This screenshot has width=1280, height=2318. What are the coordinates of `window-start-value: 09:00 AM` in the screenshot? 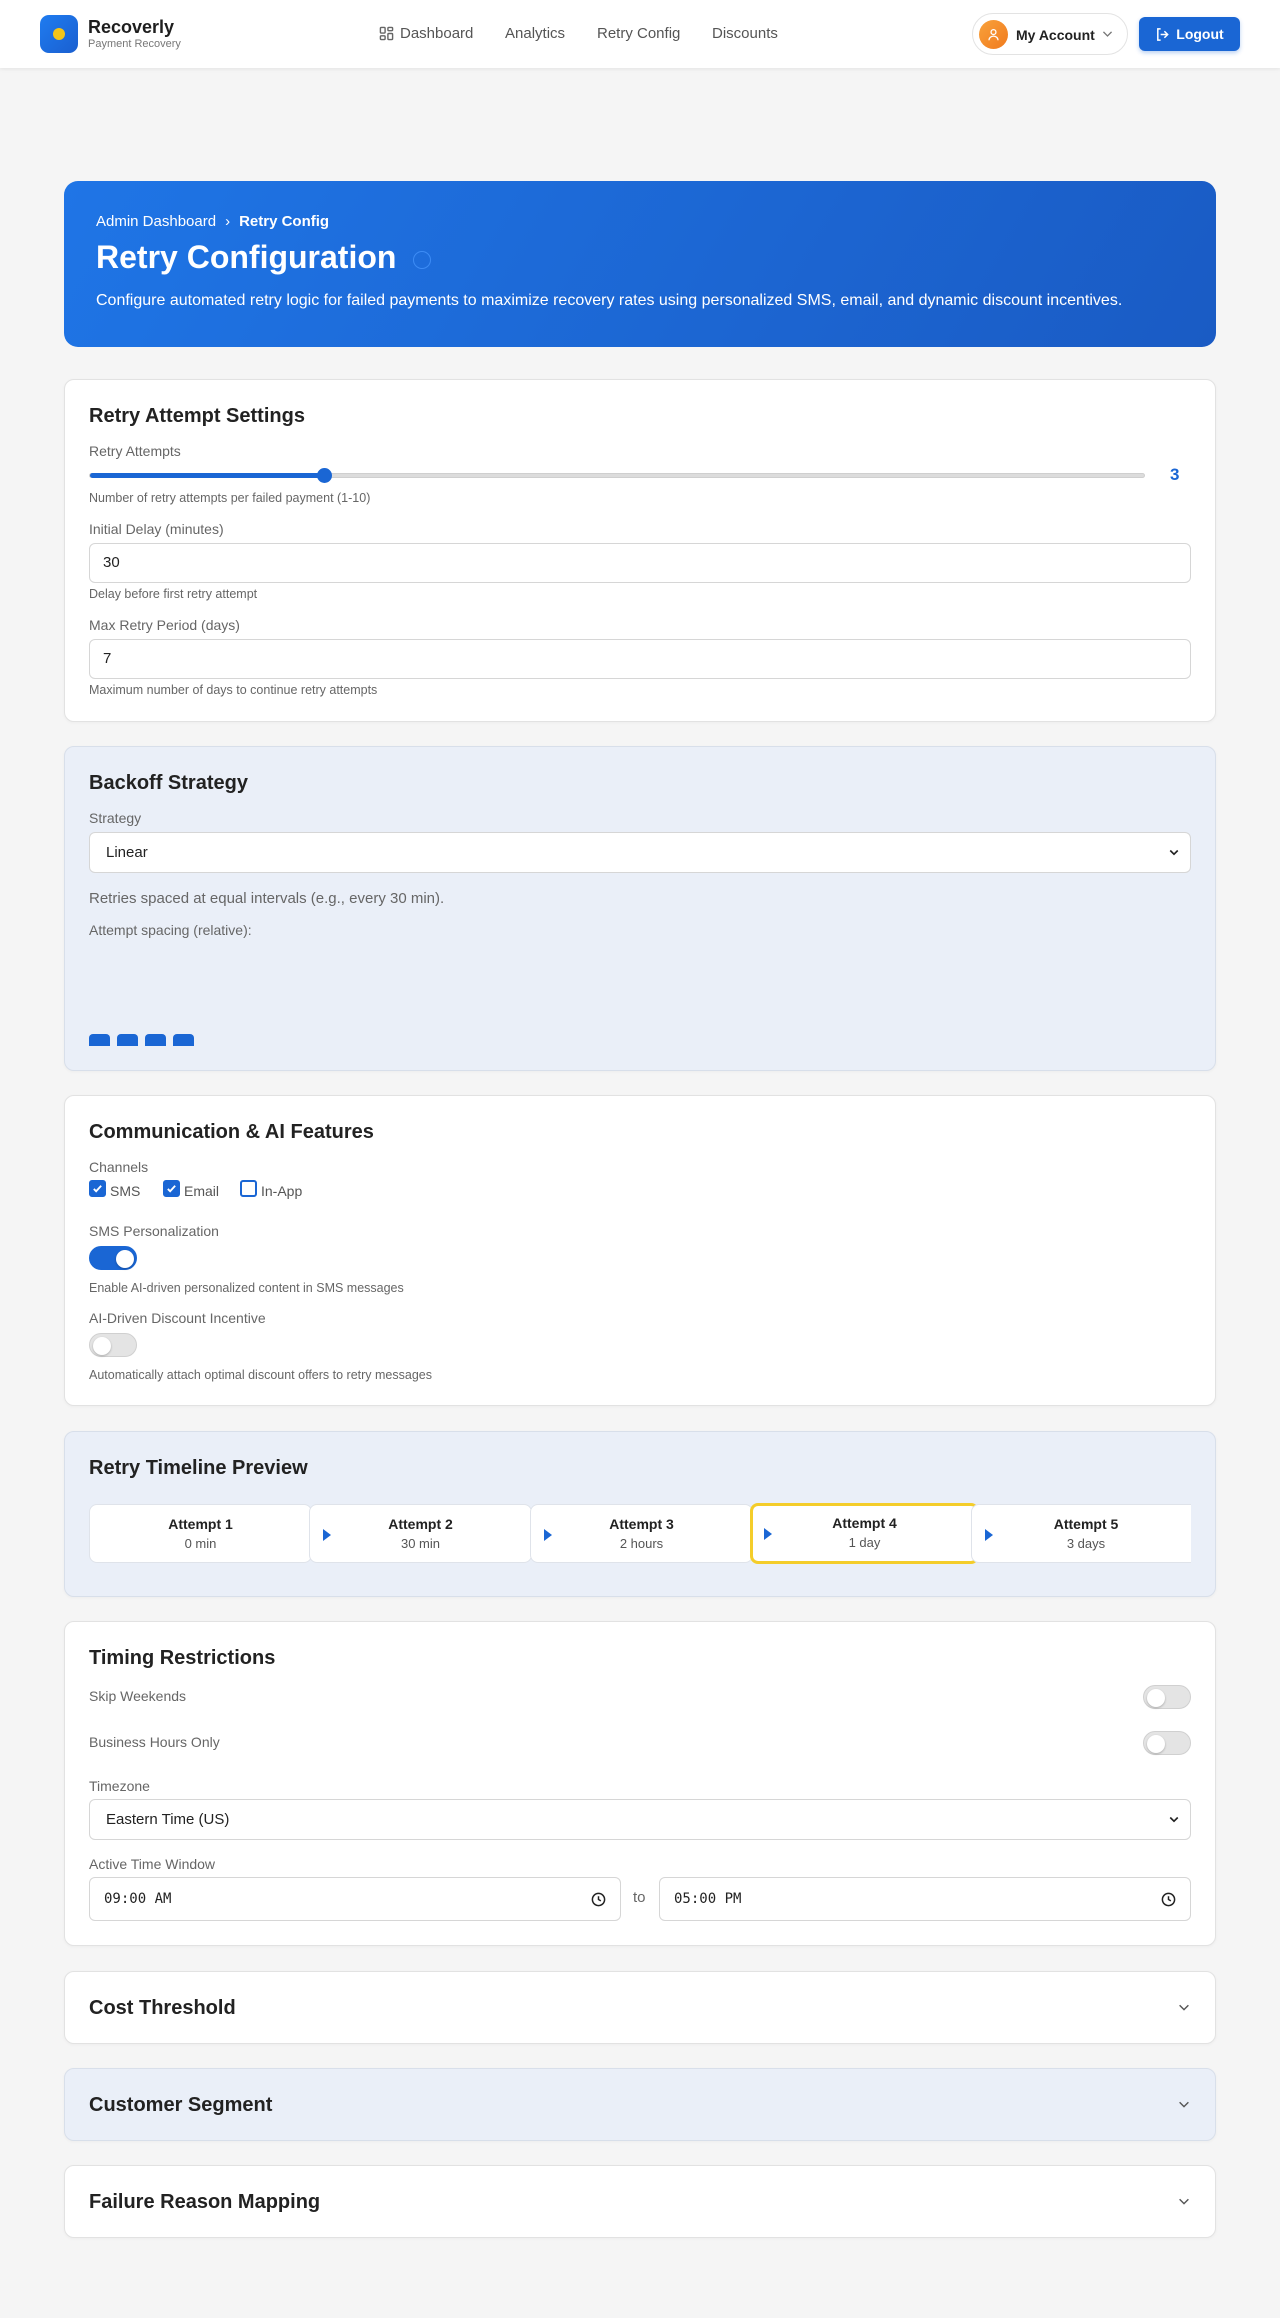 It's located at (138, 1899).